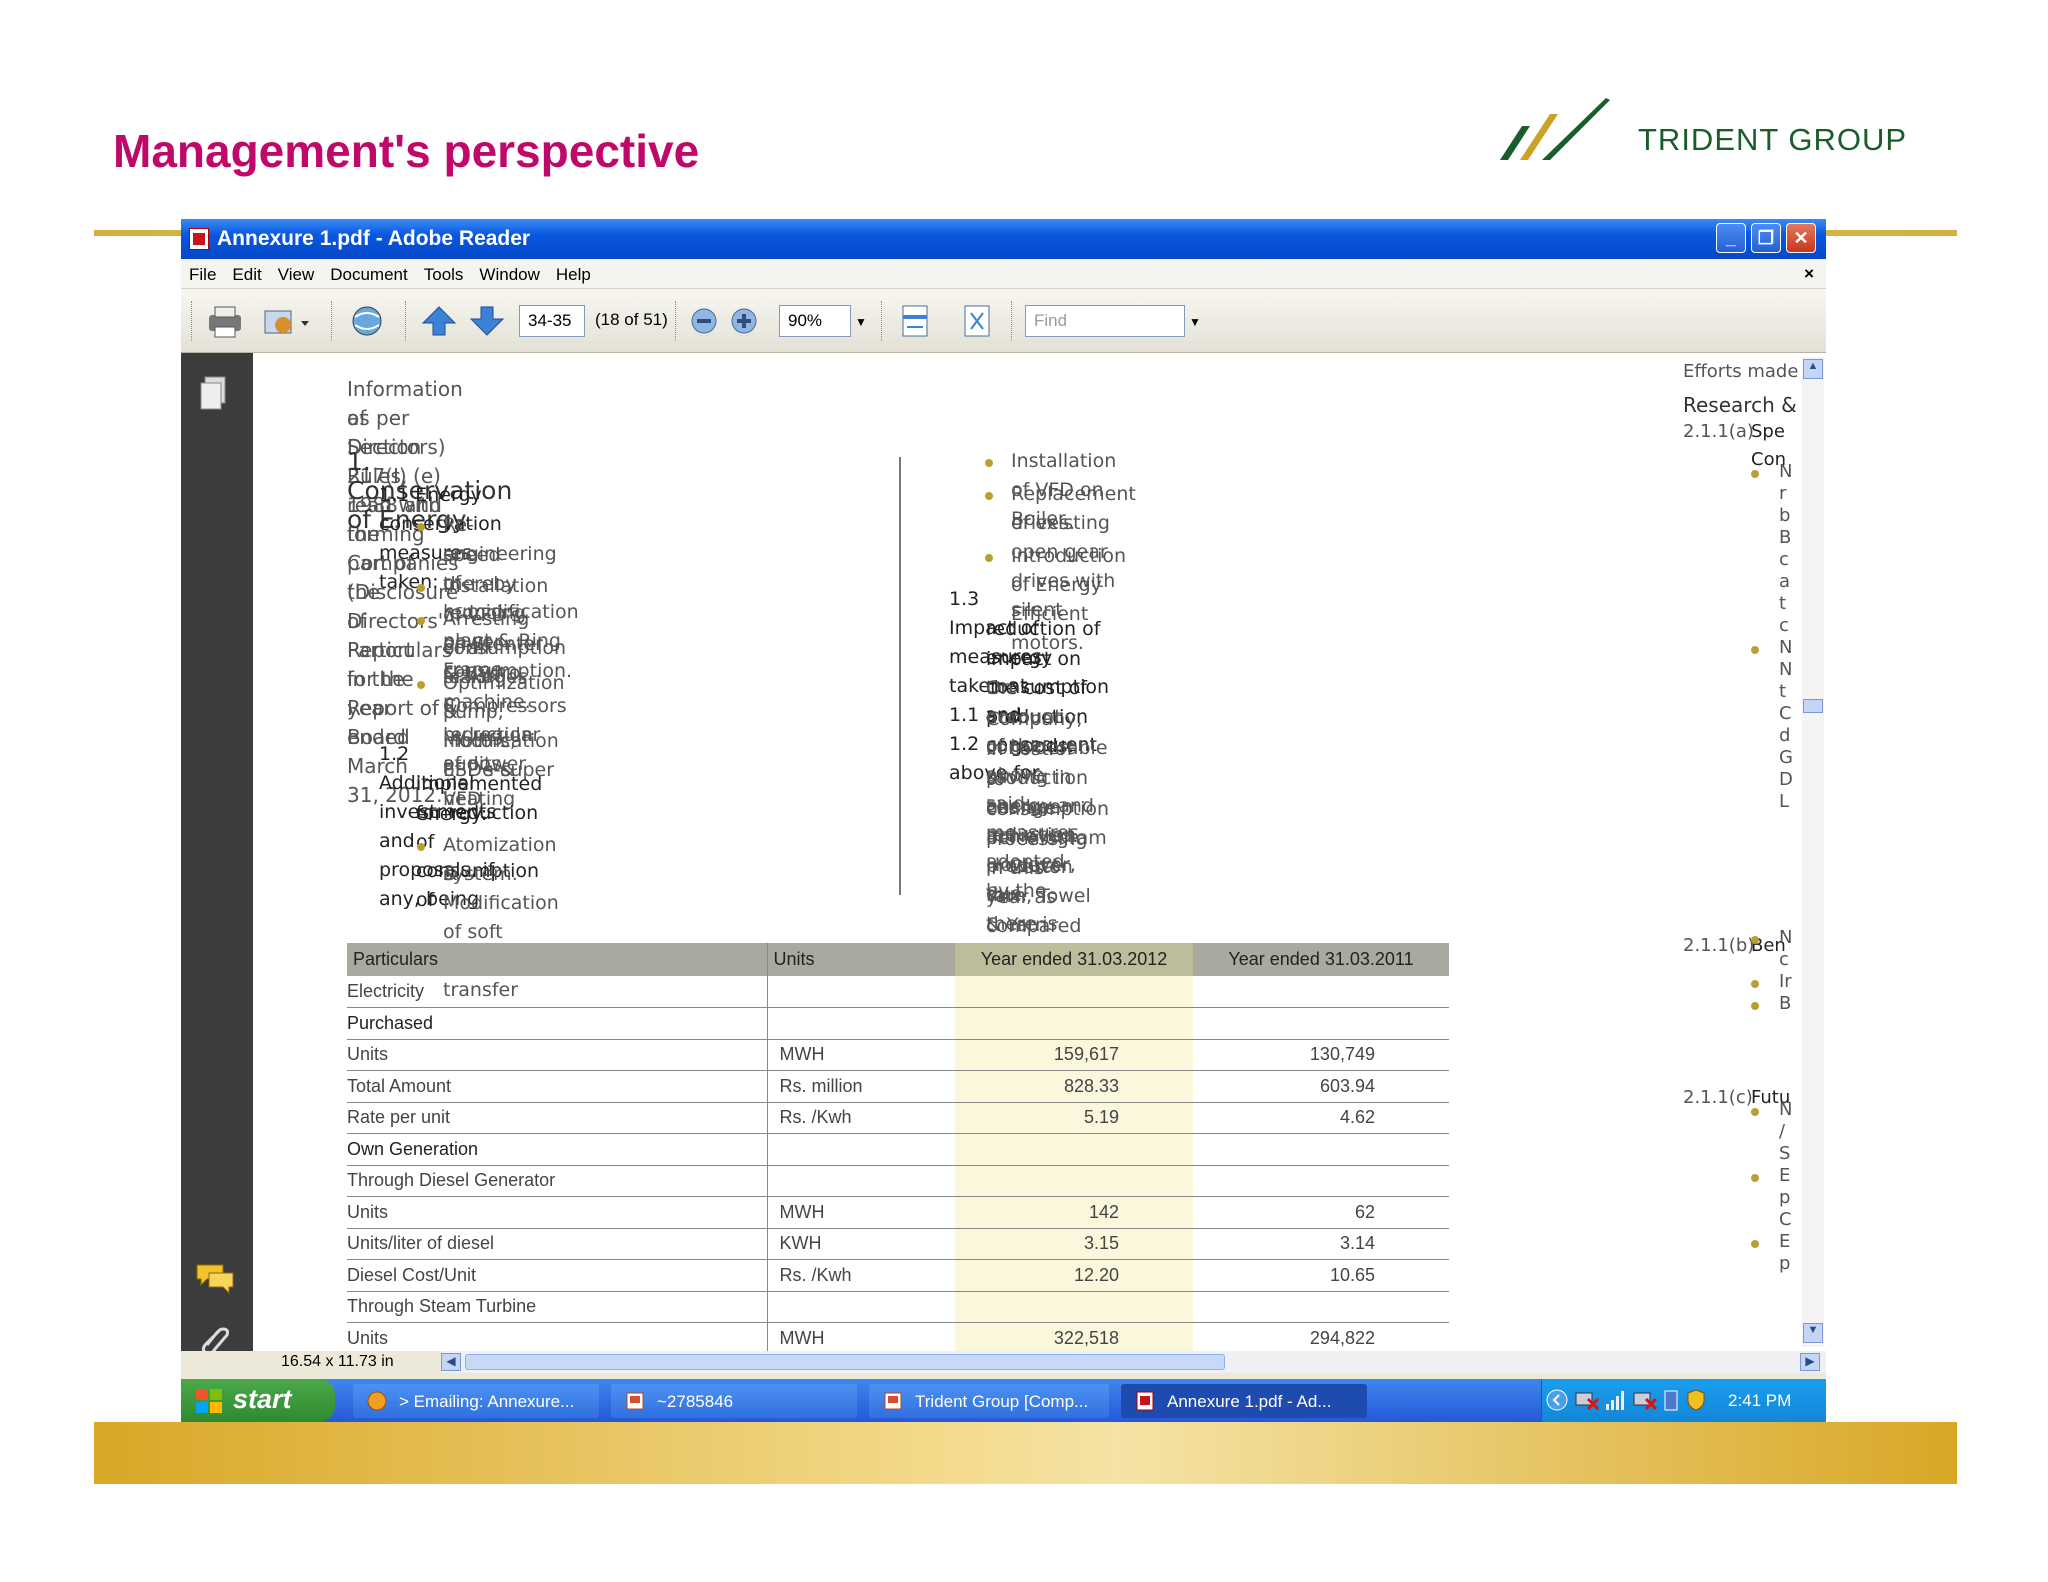 This screenshot has width=2048, height=1582. What do you see at coordinates (573, 272) in the screenshot?
I see `menu-help: Help` at bounding box center [573, 272].